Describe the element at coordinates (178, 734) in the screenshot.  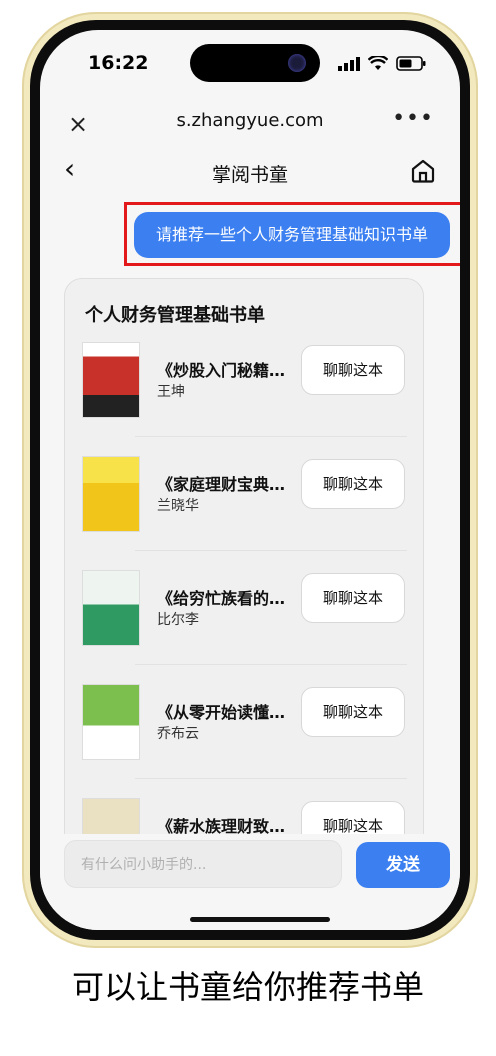
I see `book-author-4: 乔布云` at that location.